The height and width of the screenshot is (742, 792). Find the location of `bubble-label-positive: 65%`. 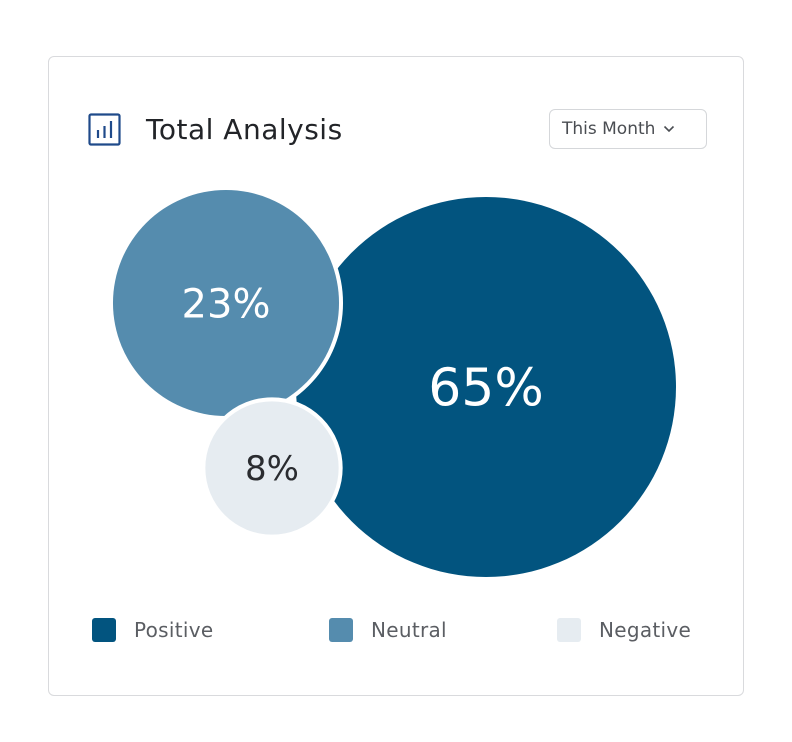

bubble-label-positive: 65% is located at coordinates (486, 389).